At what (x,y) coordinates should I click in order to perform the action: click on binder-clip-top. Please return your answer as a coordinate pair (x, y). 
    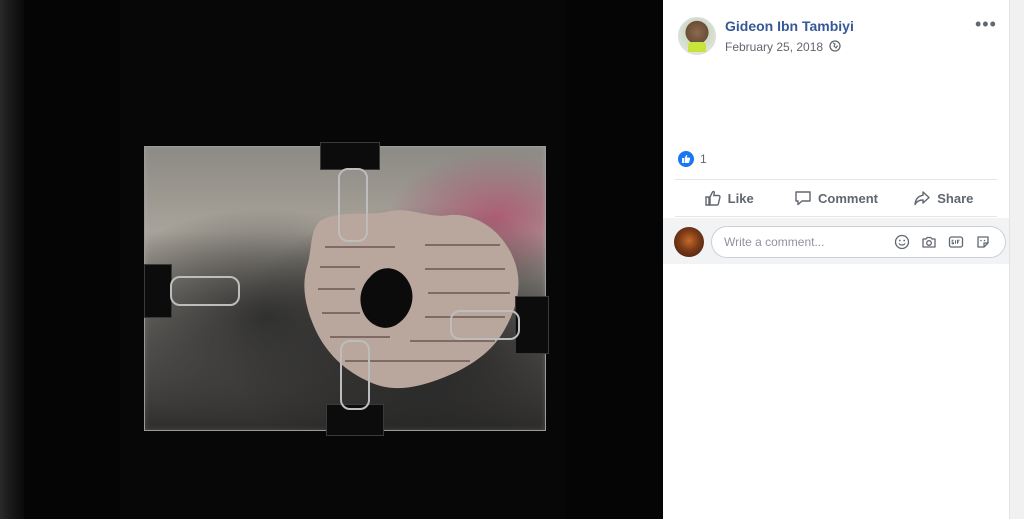
    Looking at the image, I should click on (350, 156).